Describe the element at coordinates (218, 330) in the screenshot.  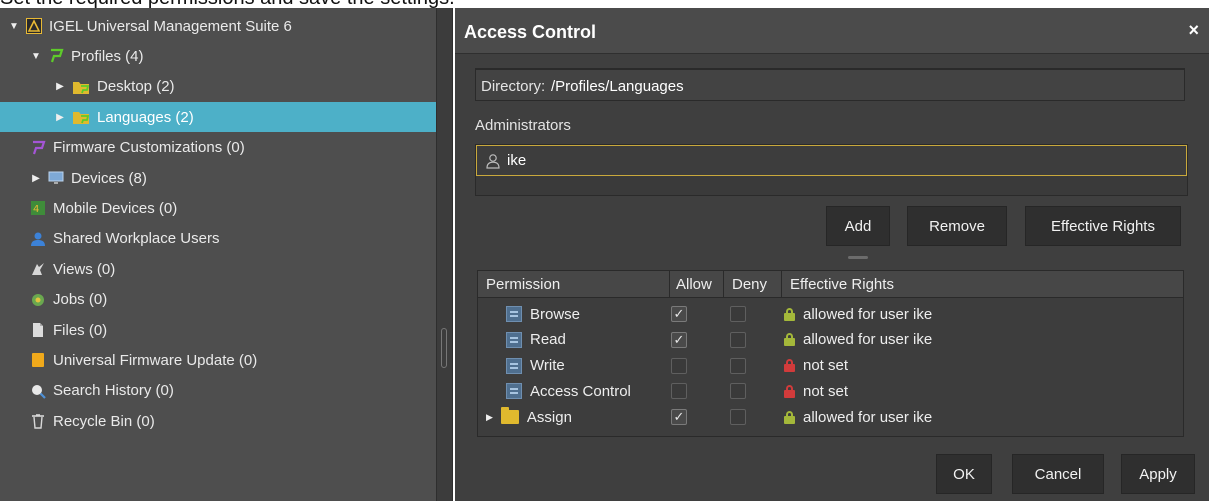
I see `tree-item: Files (0)` at that location.